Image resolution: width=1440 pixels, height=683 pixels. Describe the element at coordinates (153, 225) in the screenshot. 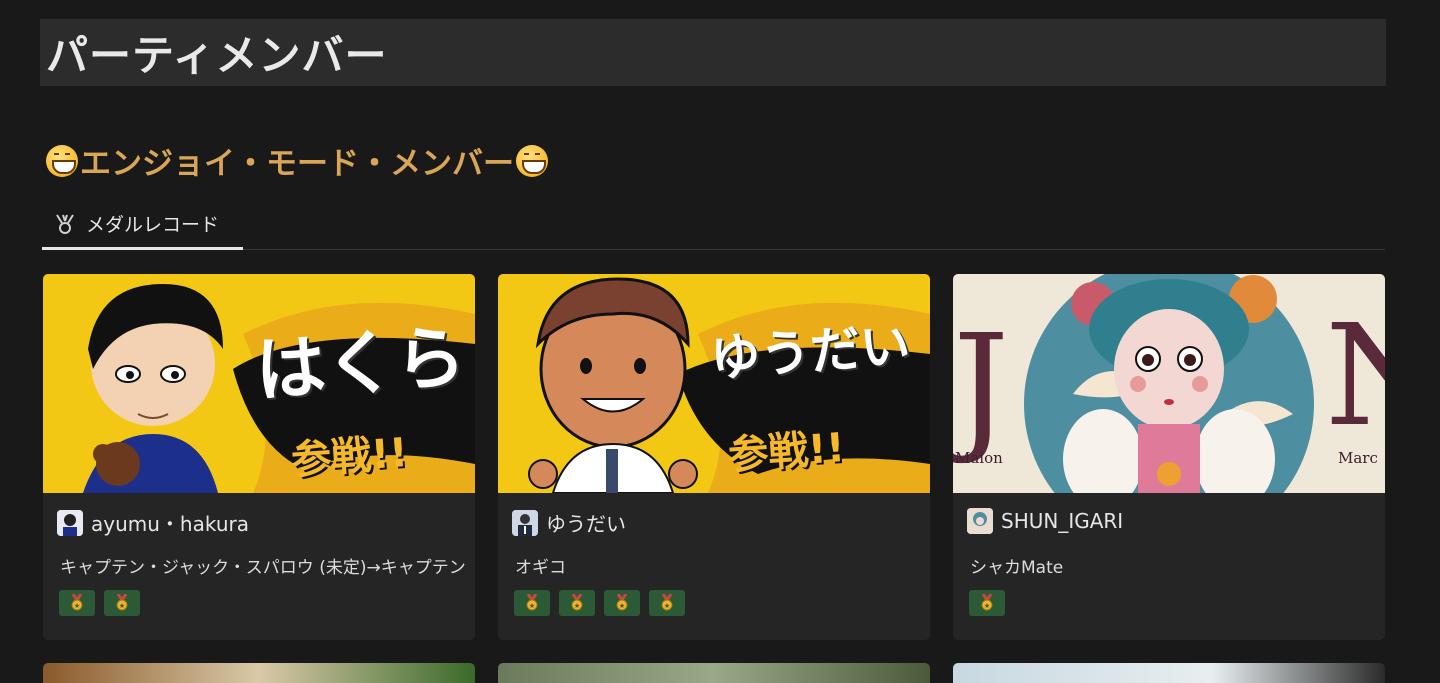

I see `tab-label: メダルレコード` at that location.